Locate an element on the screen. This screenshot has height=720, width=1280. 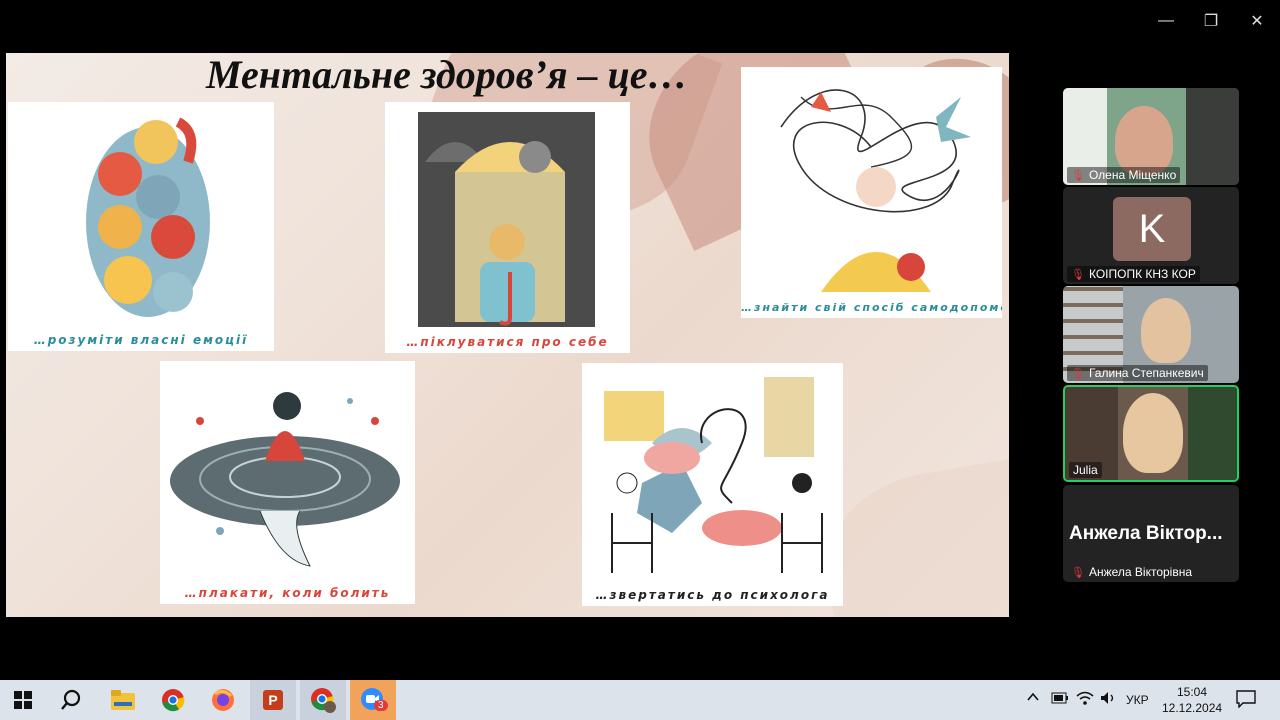
participant-name: Julia is located at coordinates (1085, 470).